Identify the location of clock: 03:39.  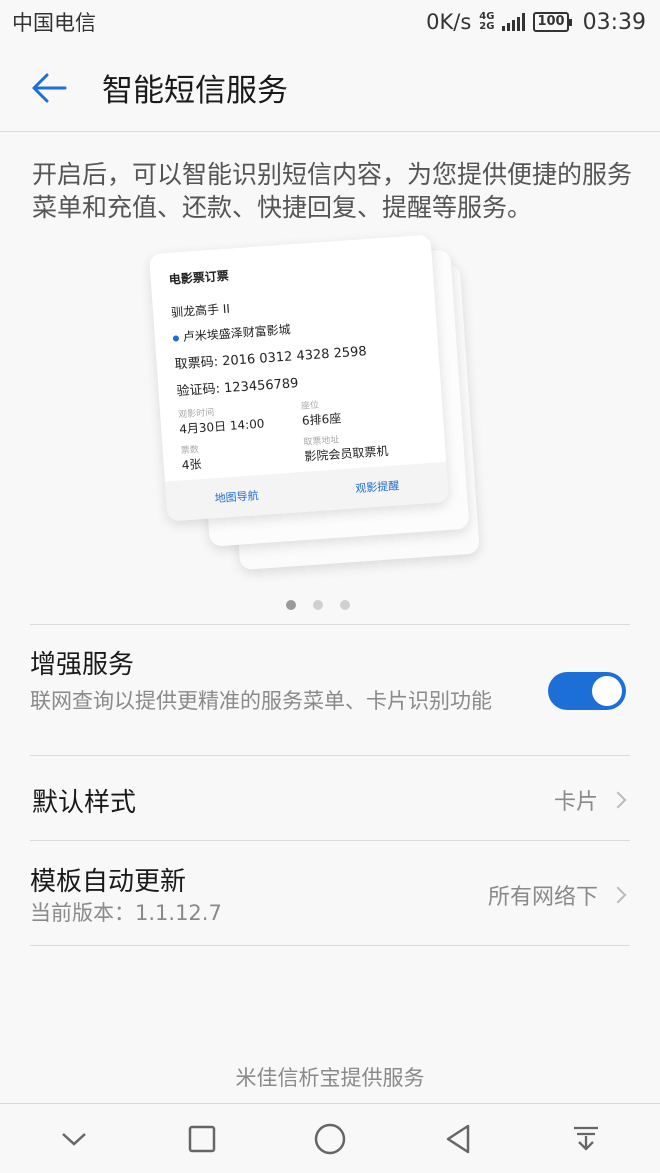
(614, 22).